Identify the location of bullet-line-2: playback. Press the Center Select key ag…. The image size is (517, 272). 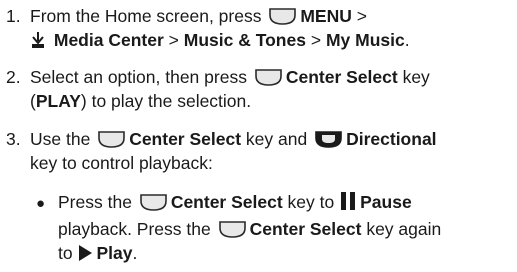
(274, 229).